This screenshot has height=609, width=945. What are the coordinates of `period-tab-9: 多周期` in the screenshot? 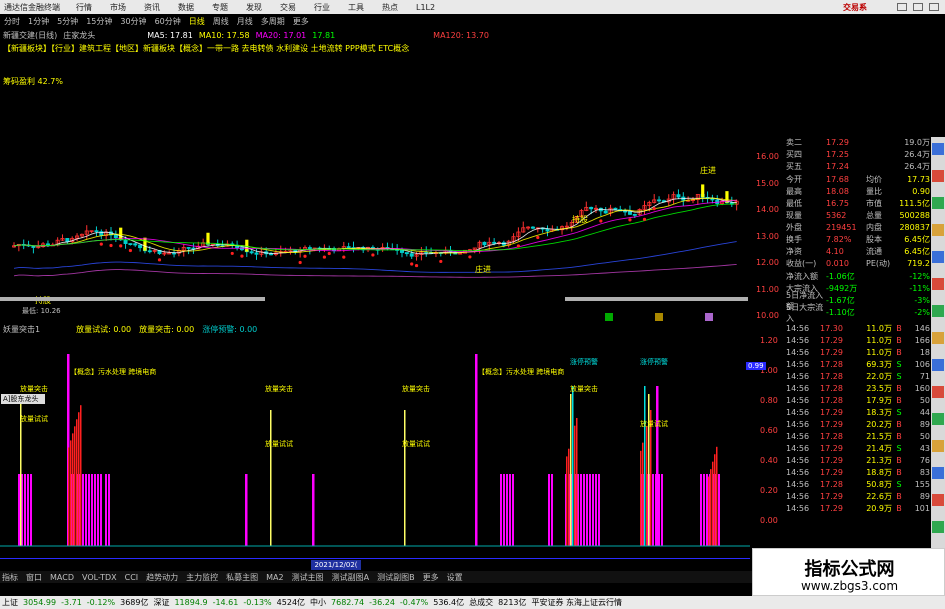 It's located at (273, 21).